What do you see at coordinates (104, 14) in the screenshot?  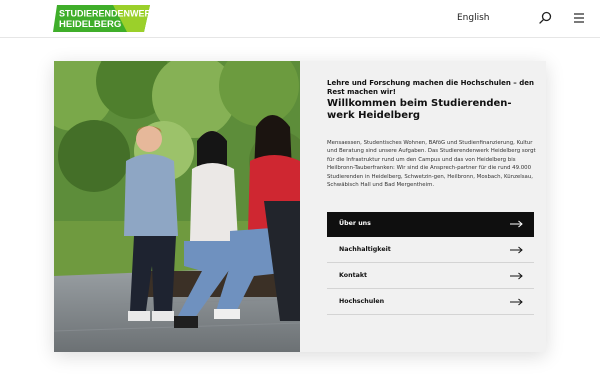 I see `logo-line1: STUDIERENDENWERK` at bounding box center [104, 14].